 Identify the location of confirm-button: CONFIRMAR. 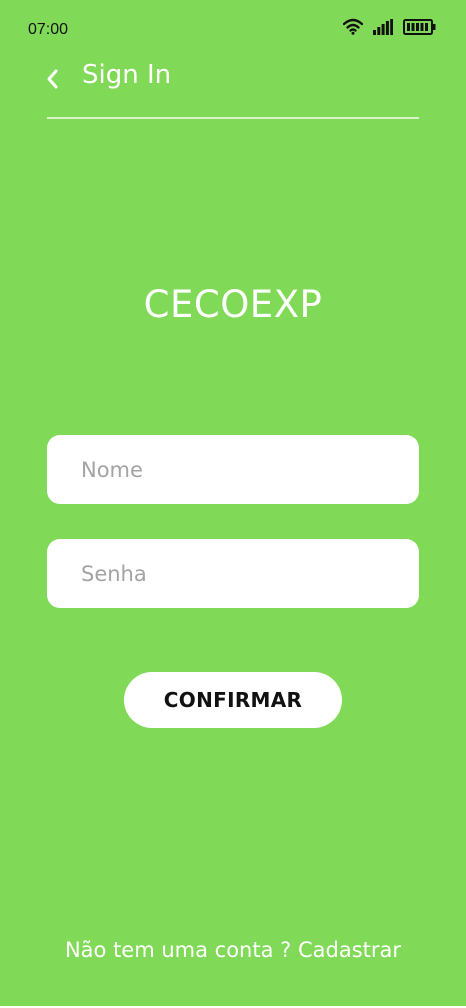
(233, 700).